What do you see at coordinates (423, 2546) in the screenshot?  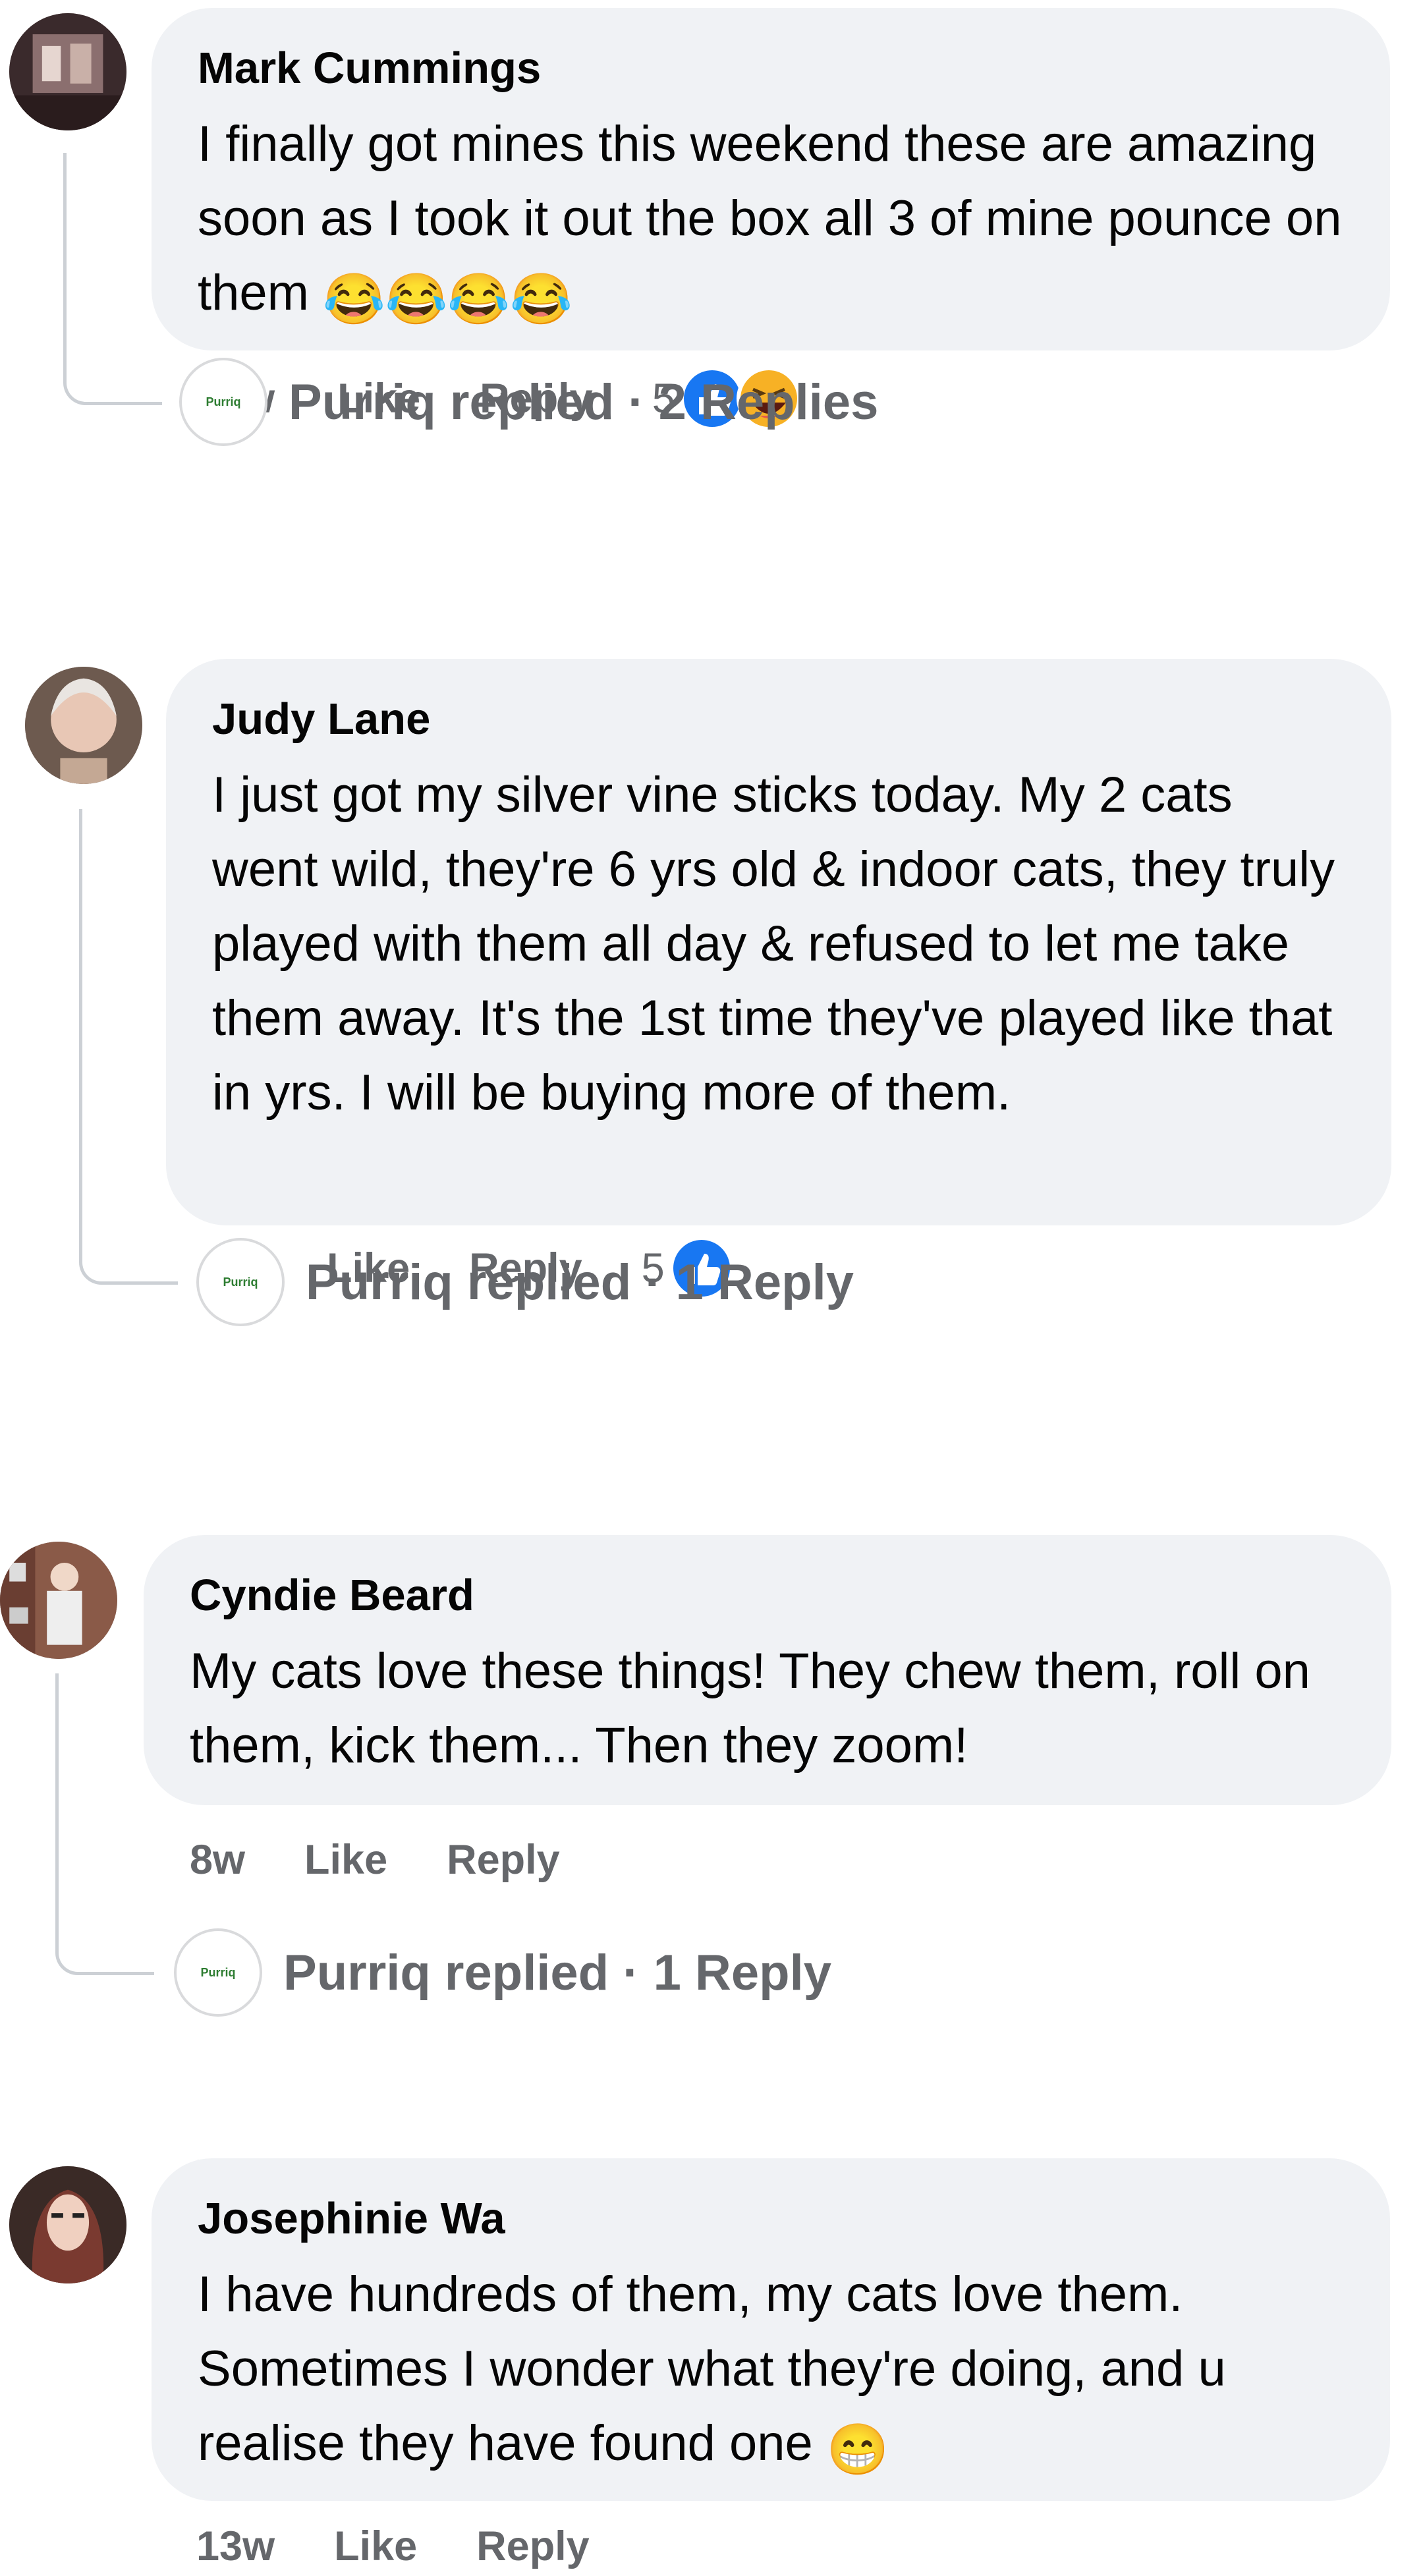 I see `comment-actions: 13w Like Reply` at bounding box center [423, 2546].